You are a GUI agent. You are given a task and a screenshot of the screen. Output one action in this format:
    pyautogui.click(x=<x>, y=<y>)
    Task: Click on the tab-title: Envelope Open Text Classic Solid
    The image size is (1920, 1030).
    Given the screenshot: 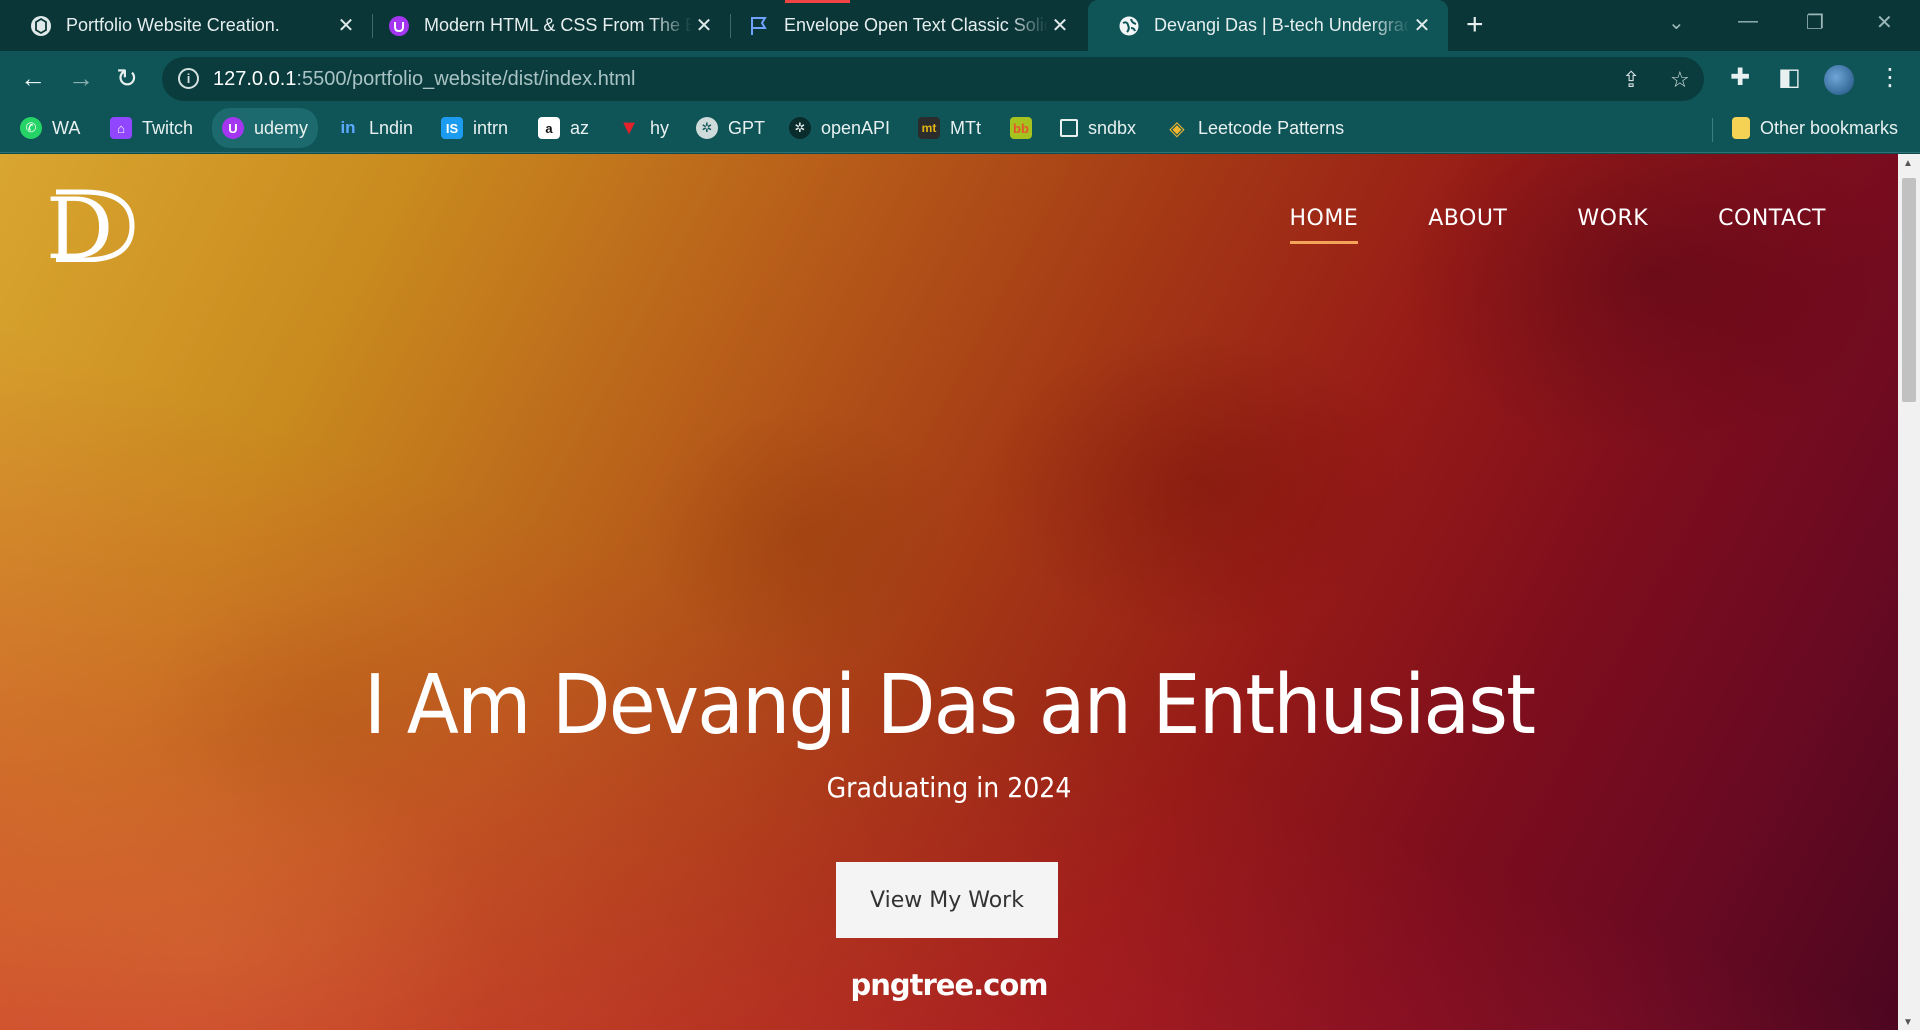 What is the action you would take?
    pyautogui.click(x=916, y=25)
    